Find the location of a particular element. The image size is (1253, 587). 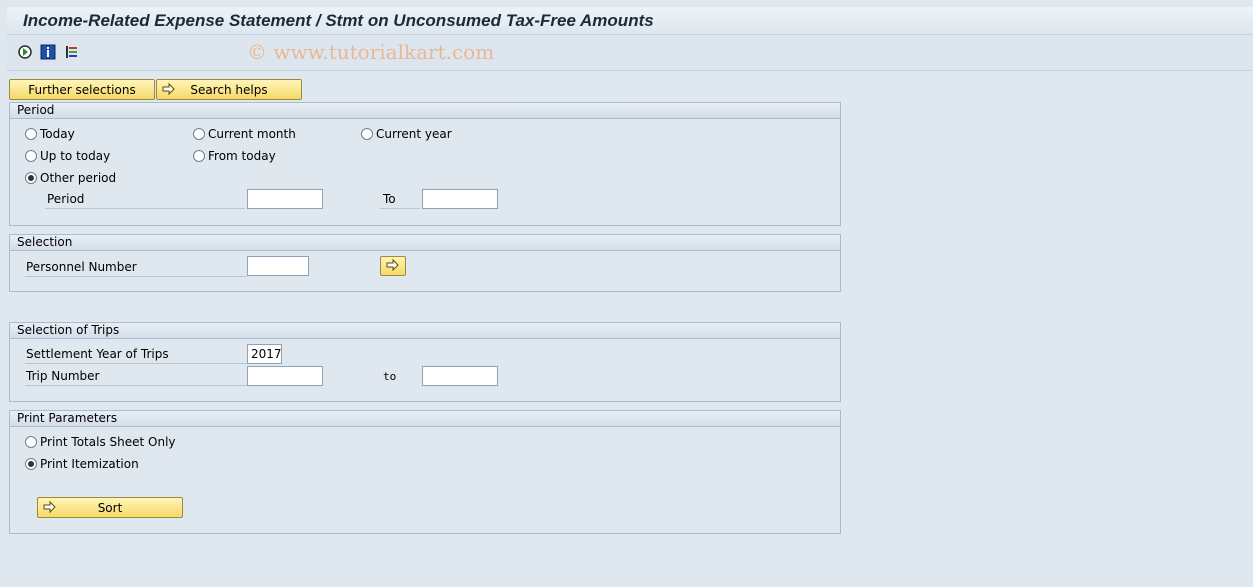

period-label: Period is located at coordinates (145, 200).